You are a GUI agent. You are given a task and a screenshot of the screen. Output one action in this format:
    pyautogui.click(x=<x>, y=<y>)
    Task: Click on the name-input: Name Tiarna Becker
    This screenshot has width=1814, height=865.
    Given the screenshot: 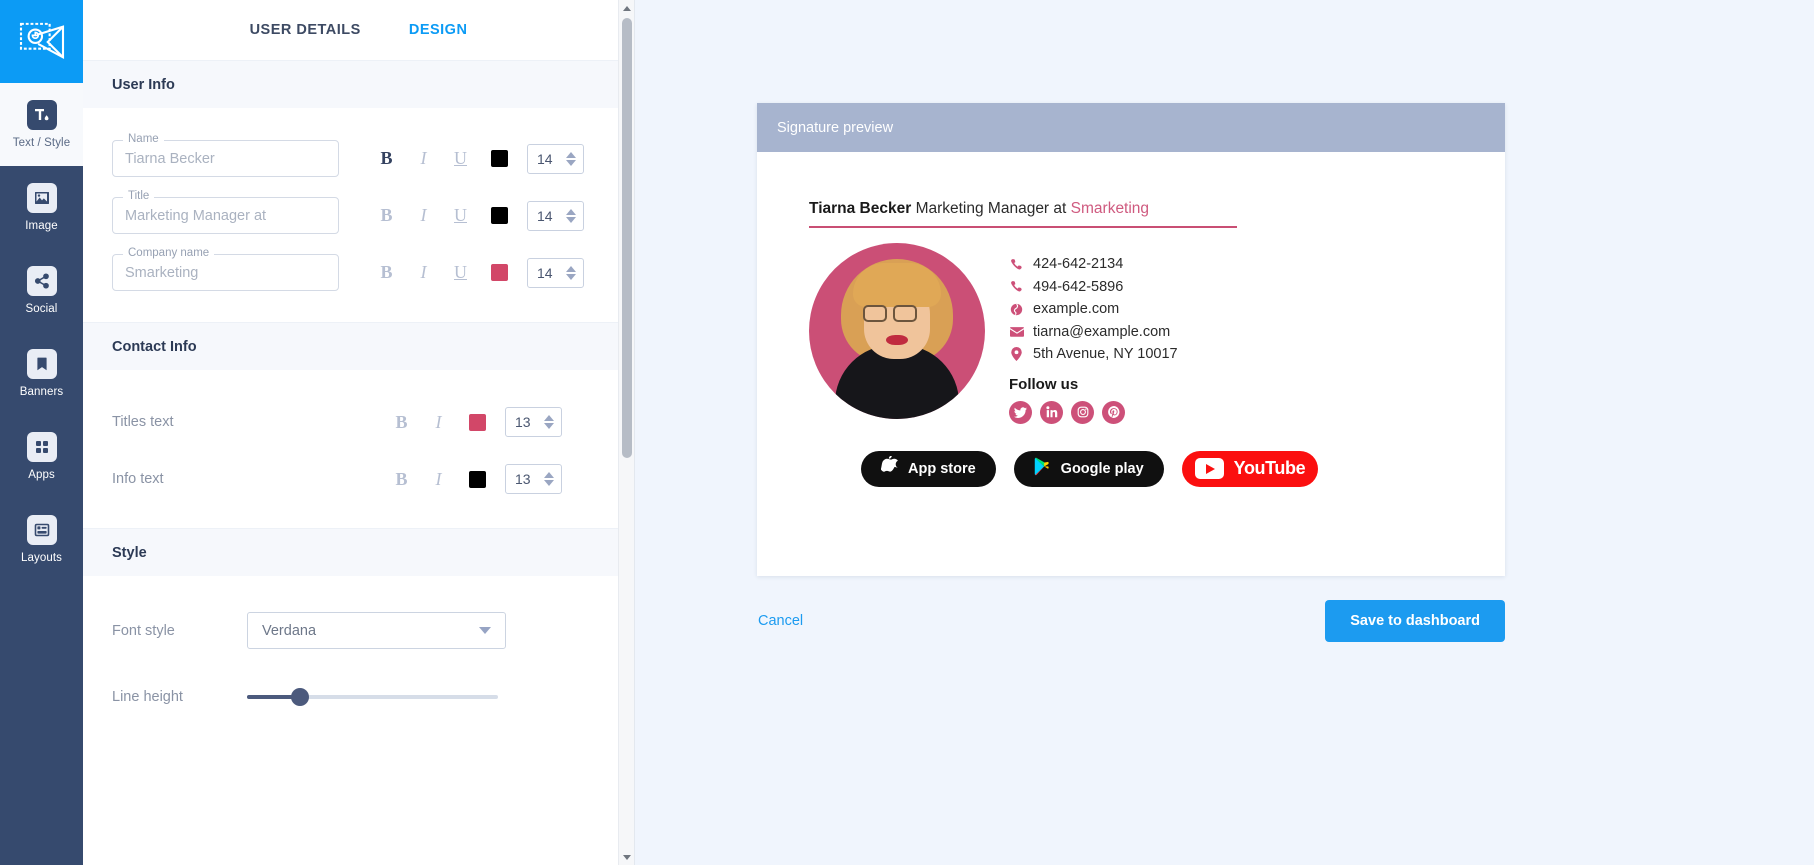 What is the action you would take?
    pyautogui.click(x=225, y=155)
    